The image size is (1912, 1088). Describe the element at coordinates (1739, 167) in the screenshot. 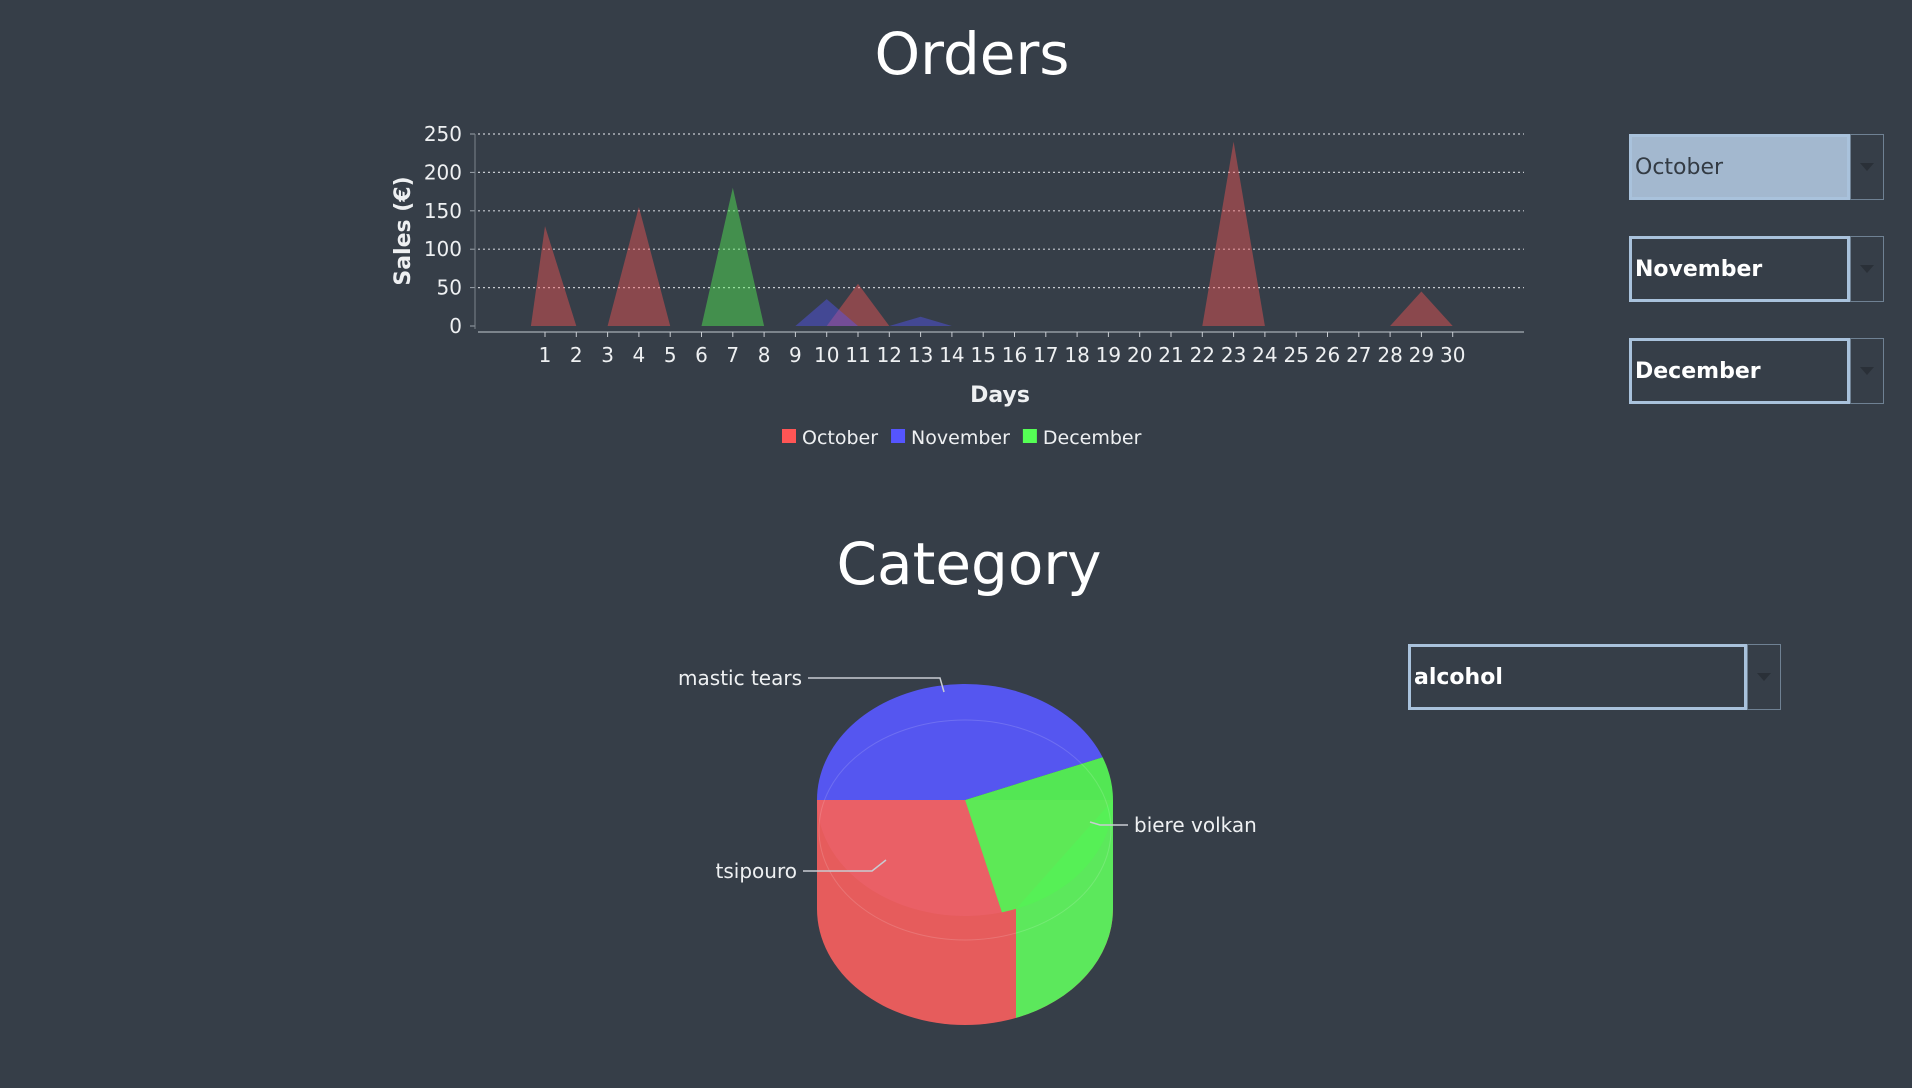

I see `month-selector-value: October` at that location.